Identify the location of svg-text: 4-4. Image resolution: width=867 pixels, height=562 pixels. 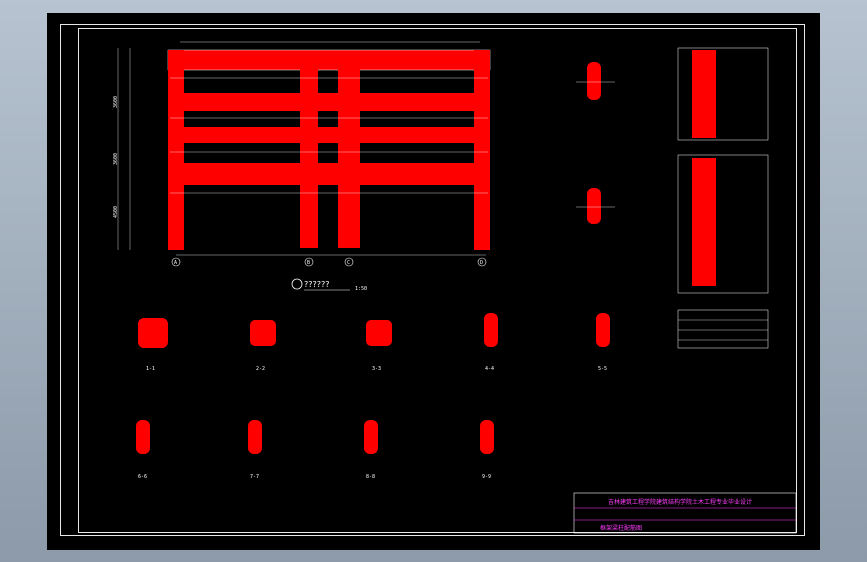
(489, 369).